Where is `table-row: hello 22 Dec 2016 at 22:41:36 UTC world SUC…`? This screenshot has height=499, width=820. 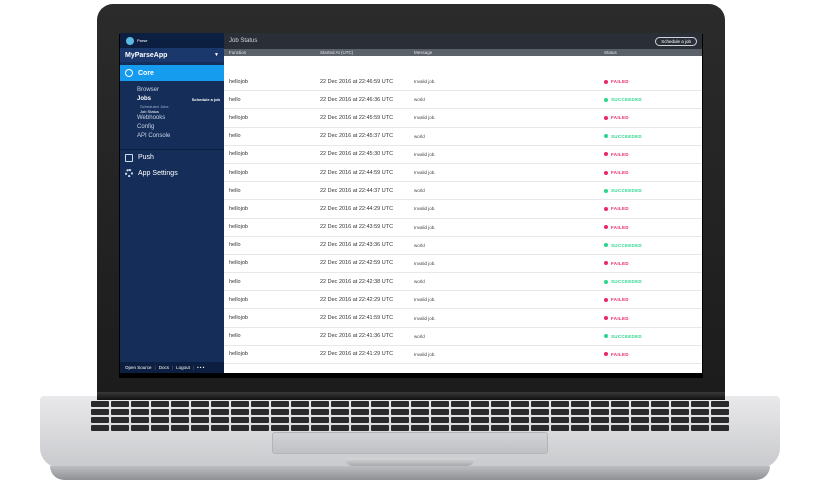
table-row: hello 22 Dec 2016 at 22:41:36 UTC world SUC… is located at coordinates (463, 337).